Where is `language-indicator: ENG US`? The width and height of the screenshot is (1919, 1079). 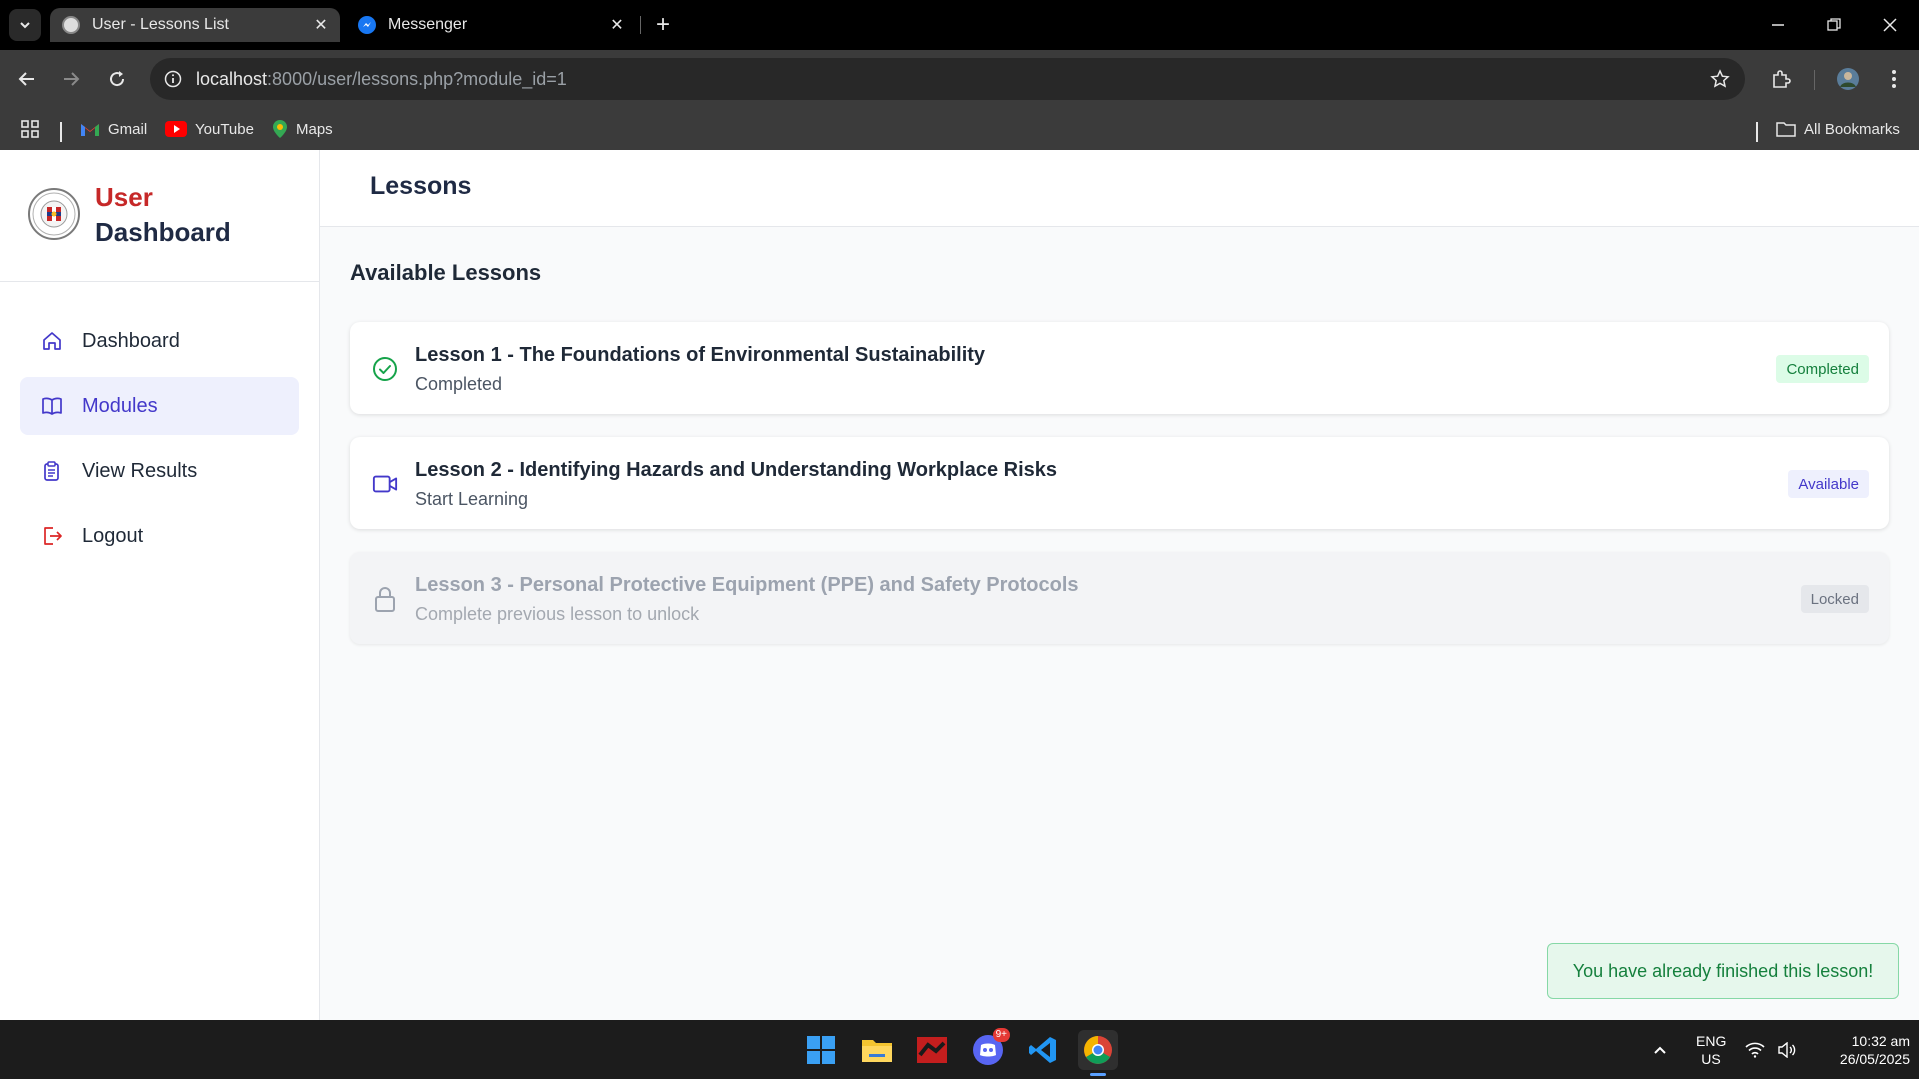 language-indicator: ENG US is located at coordinates (1711, 1050).